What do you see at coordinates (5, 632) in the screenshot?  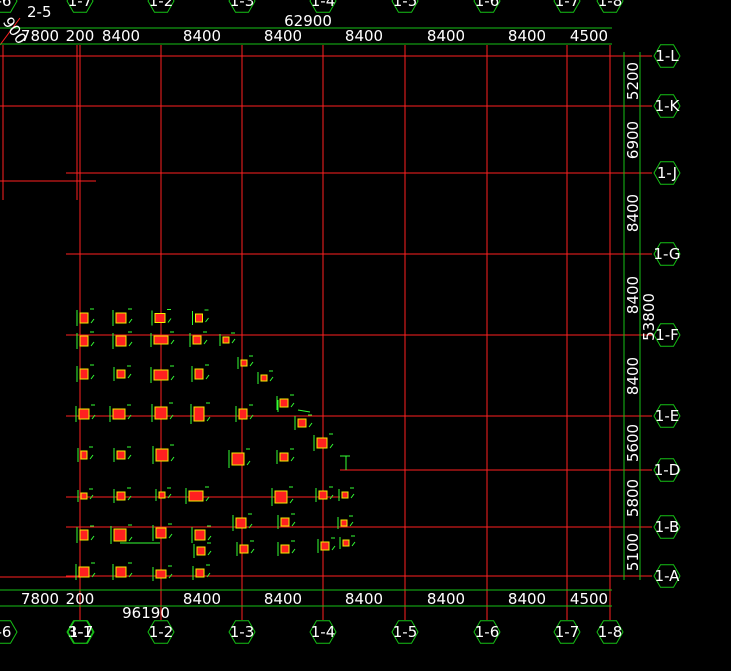 I see `axis-bubble-label: -6` at bounding box center [5, 632].